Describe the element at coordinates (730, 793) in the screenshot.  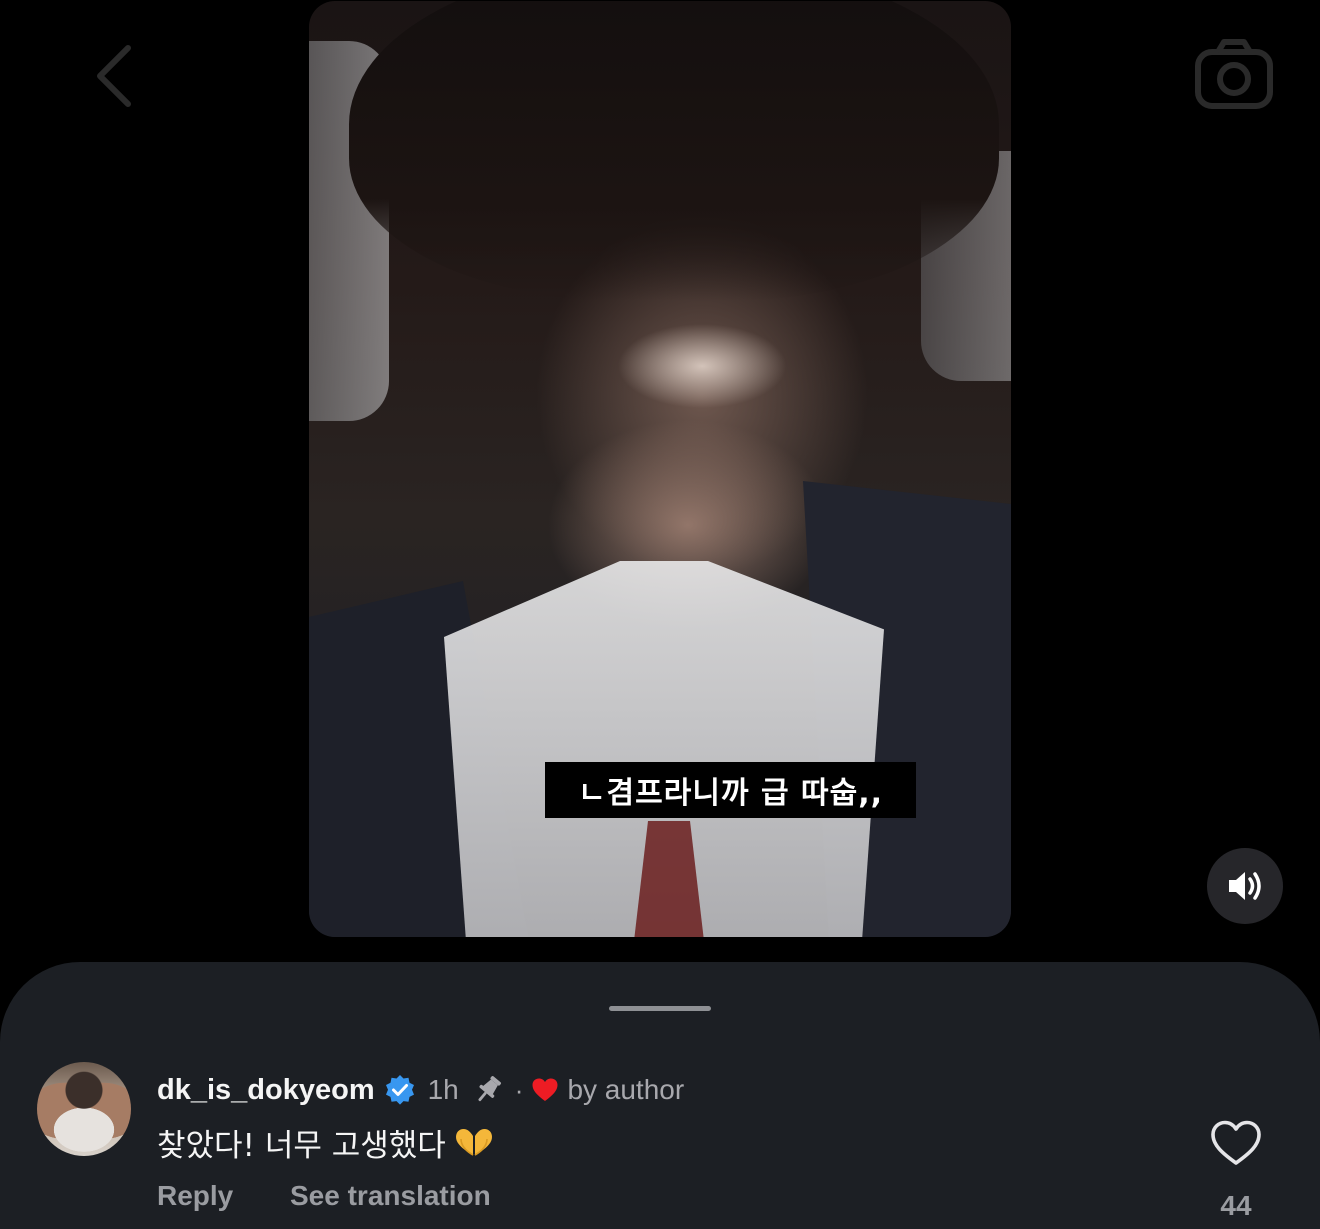
I see `video-caption-text: ㄴ겸프라니까 급 따숩,,` at that location.